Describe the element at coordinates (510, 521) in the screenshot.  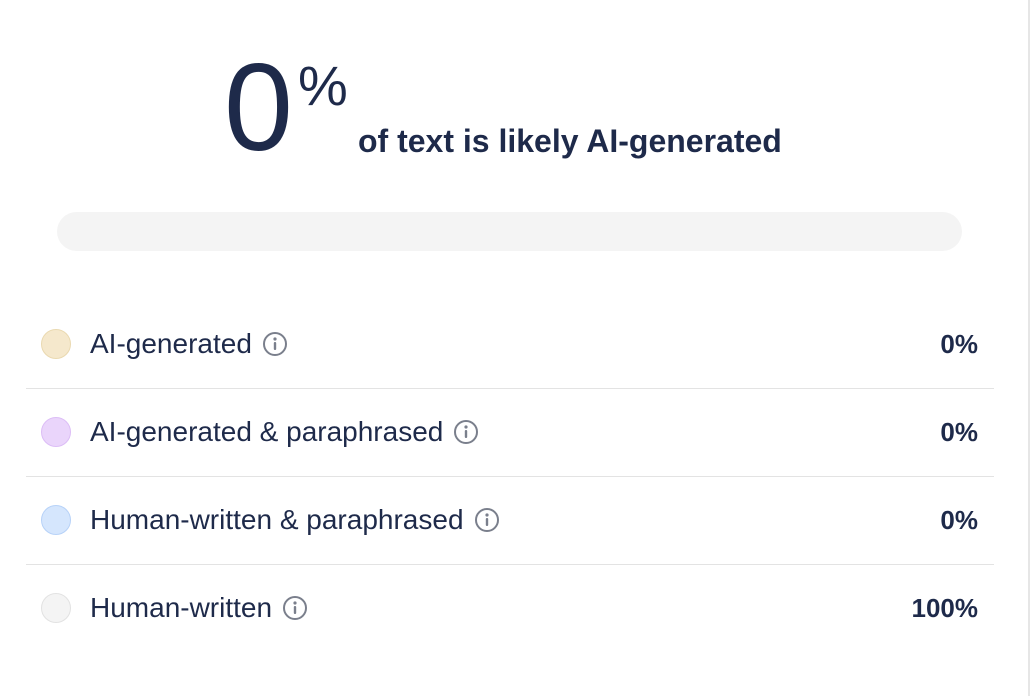
I see `breakdown-row-human-paraphrased: Human-written & paraphrased 0%` at that location.